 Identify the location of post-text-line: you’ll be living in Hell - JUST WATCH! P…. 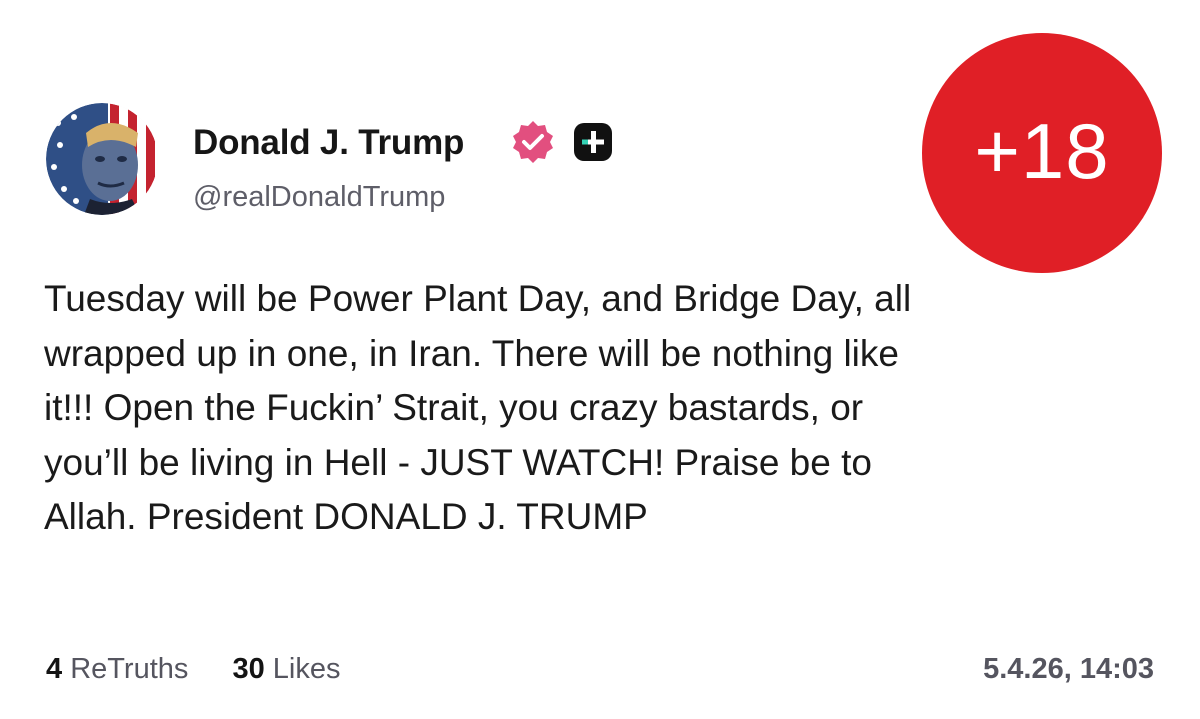
(458, 462).